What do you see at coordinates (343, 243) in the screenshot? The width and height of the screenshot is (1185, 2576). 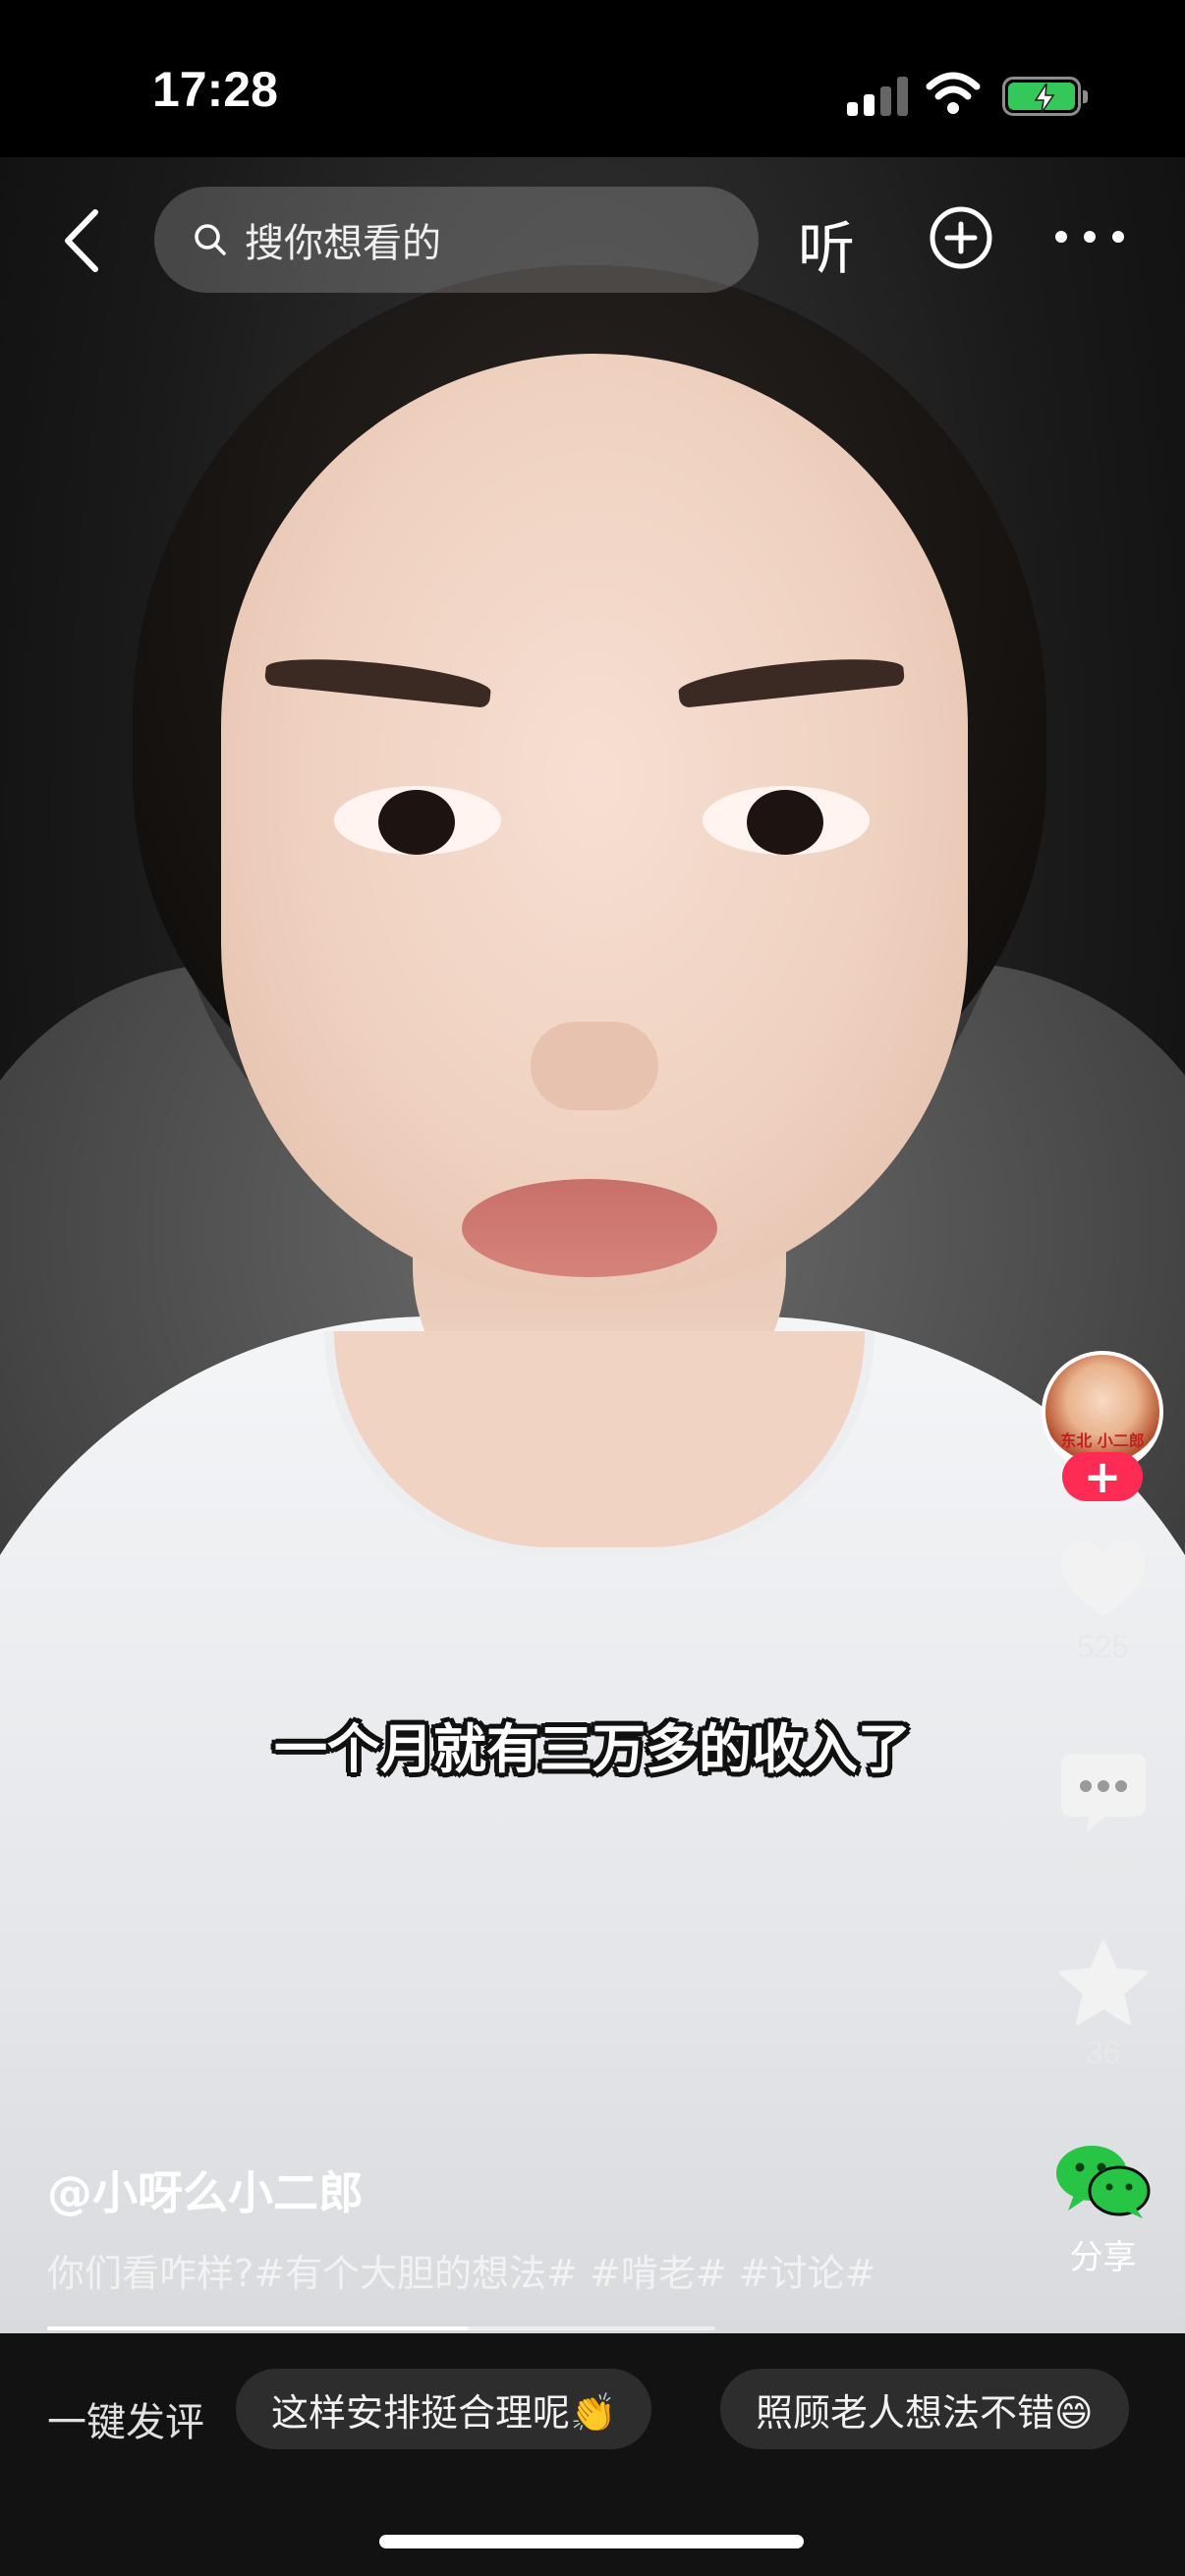 I see `search-placeholder: 搜你想看的` at bounding box center [343, 243].